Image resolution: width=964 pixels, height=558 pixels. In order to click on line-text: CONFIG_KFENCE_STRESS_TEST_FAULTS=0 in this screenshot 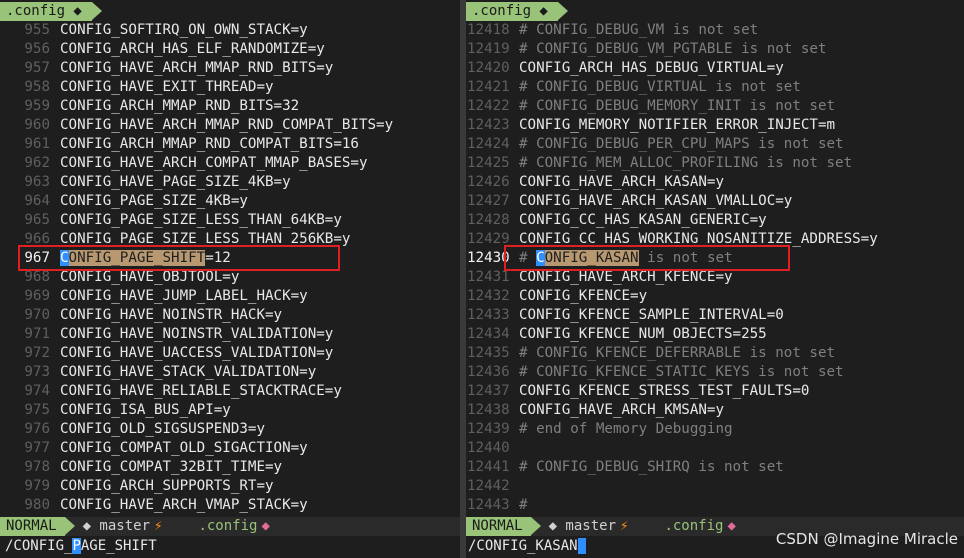, I will do `click(664, 391)`.